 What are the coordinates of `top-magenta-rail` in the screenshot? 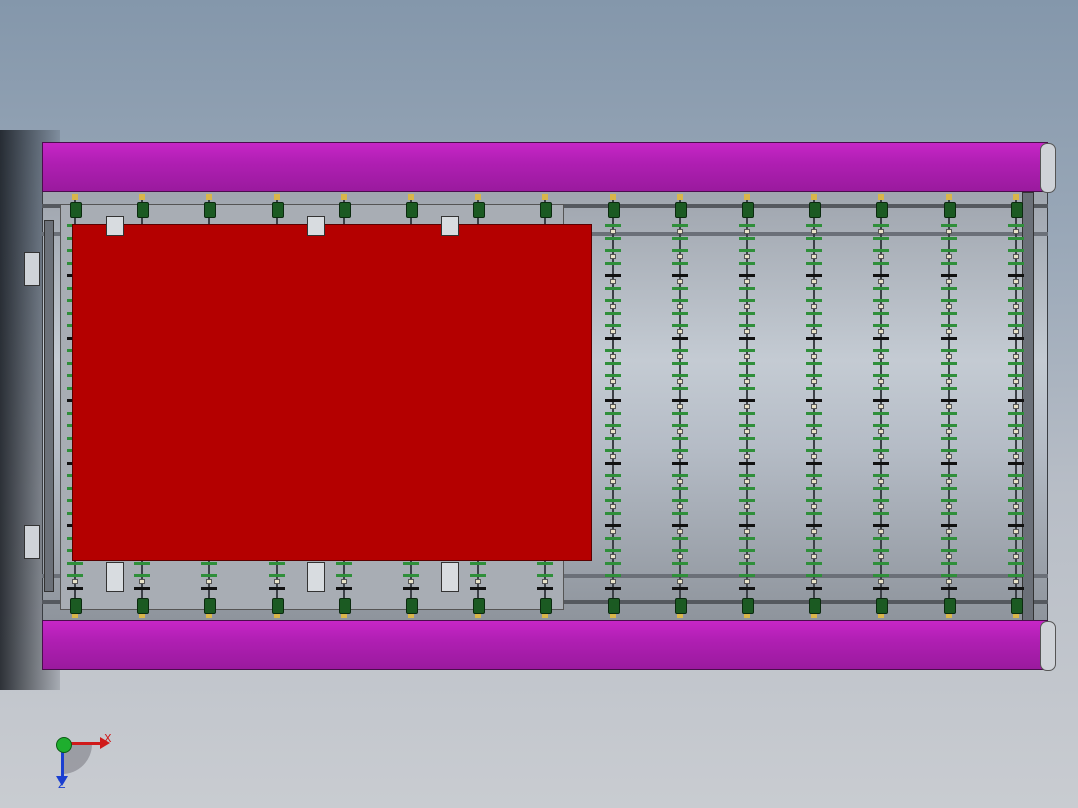 It's located at (545, 167).